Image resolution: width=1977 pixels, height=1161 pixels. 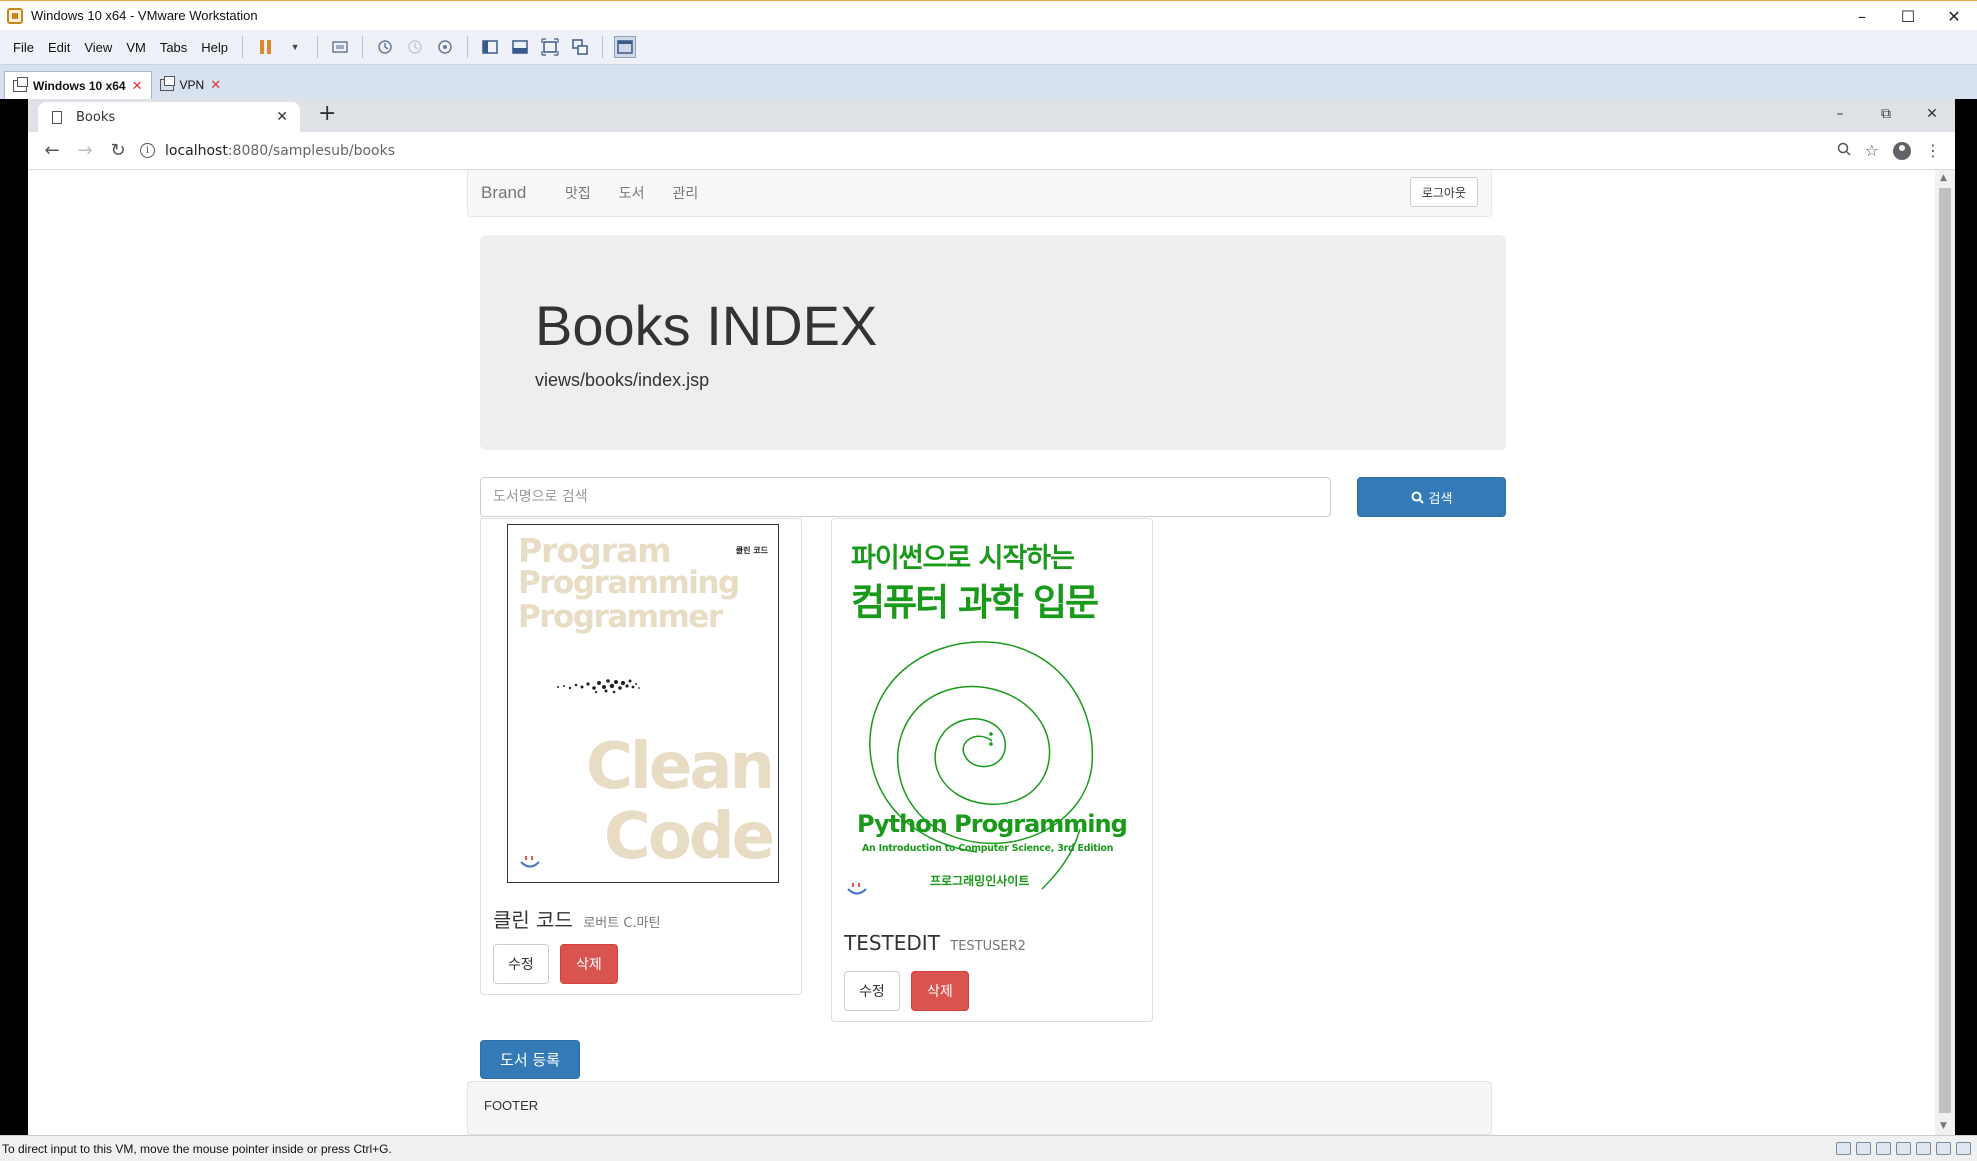 I want to click on page-title: Books INDEX, so click(x=706, y=325).